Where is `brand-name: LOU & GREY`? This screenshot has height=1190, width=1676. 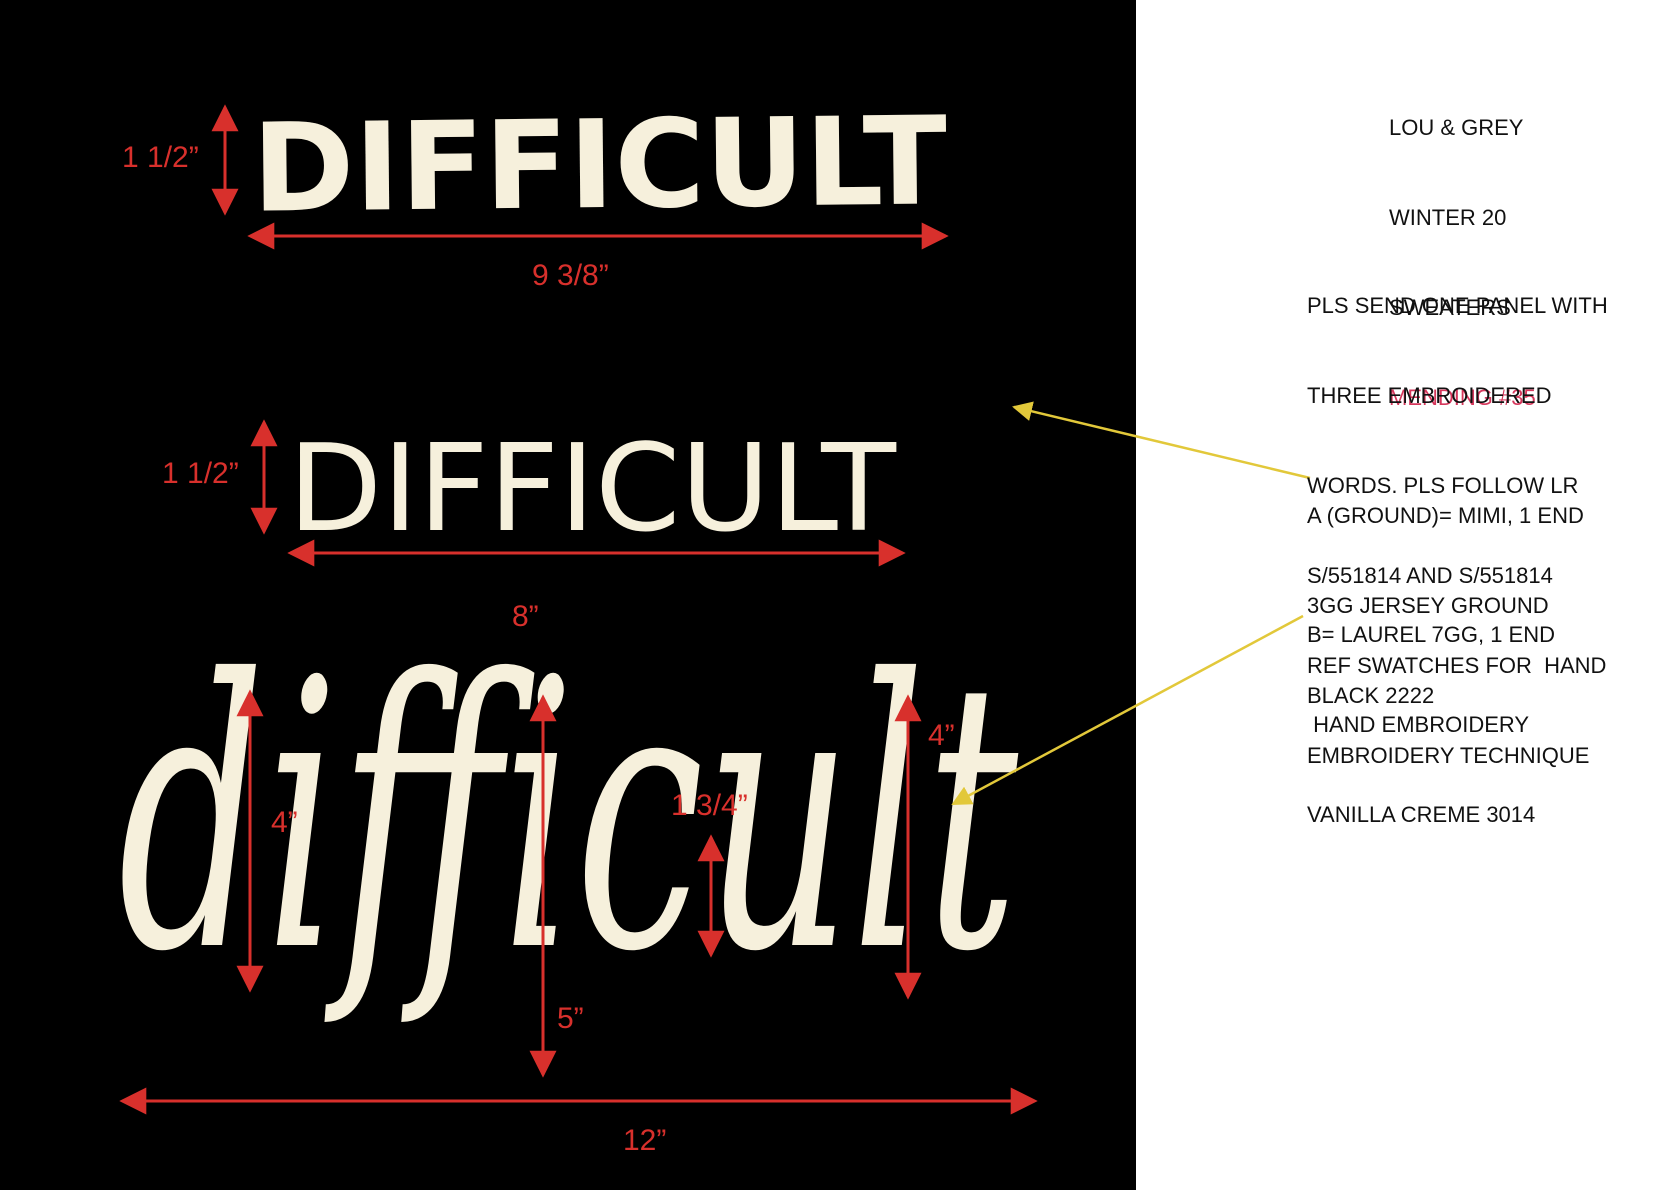 brand-name: LOU & GREY is located at coordinates (1456, 127).